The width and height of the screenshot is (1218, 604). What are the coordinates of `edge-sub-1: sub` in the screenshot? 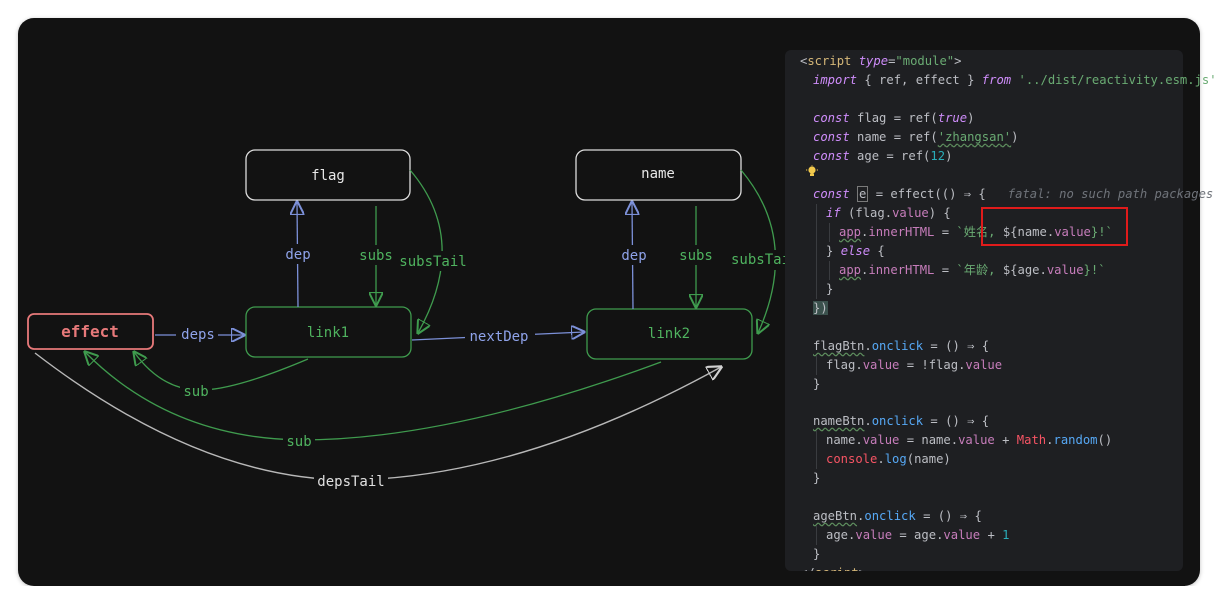 It's located at (221, 376).